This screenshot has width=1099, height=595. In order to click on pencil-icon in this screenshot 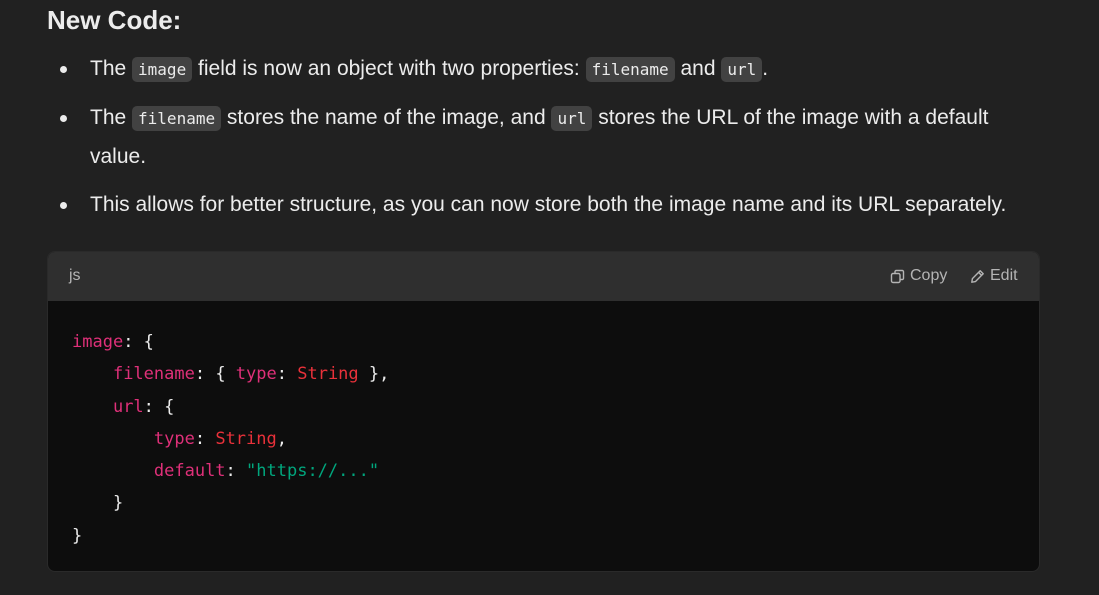, I will do `click(977, 276)`.